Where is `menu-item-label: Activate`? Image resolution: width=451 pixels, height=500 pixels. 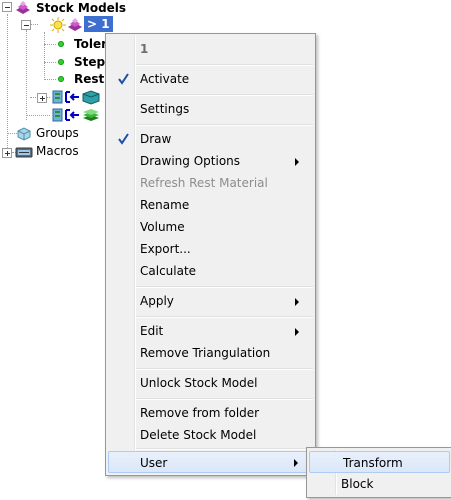 menu-item-label: Activate is located at coordinates (165, 79).